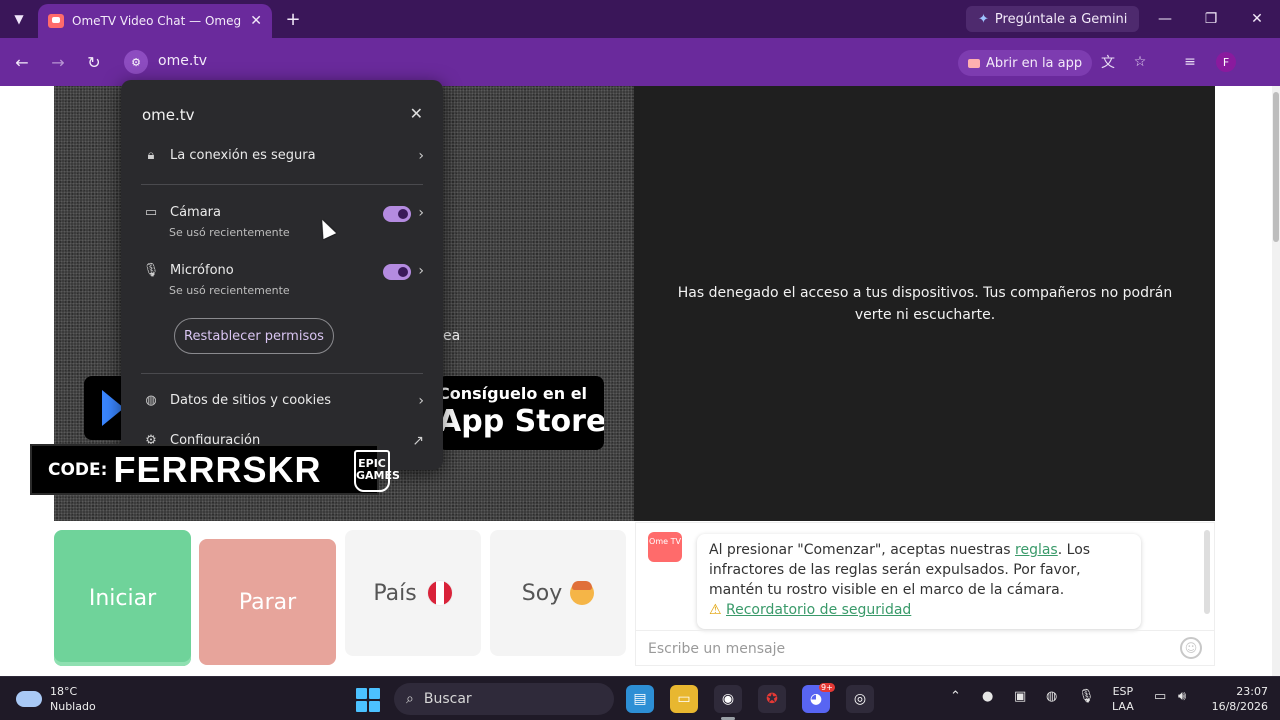  What do you see at coordinates (243, 155) in the screenshot?
I see `connection-label: La conexión es segura` at bounding box center [243, 155].